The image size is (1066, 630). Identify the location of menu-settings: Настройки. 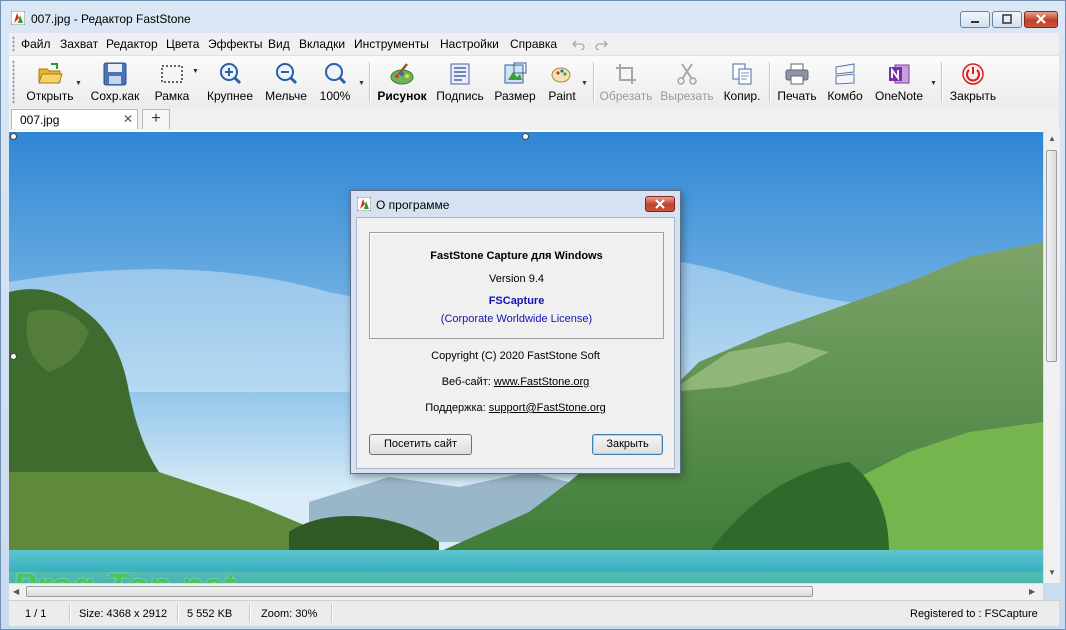
(469, 44).